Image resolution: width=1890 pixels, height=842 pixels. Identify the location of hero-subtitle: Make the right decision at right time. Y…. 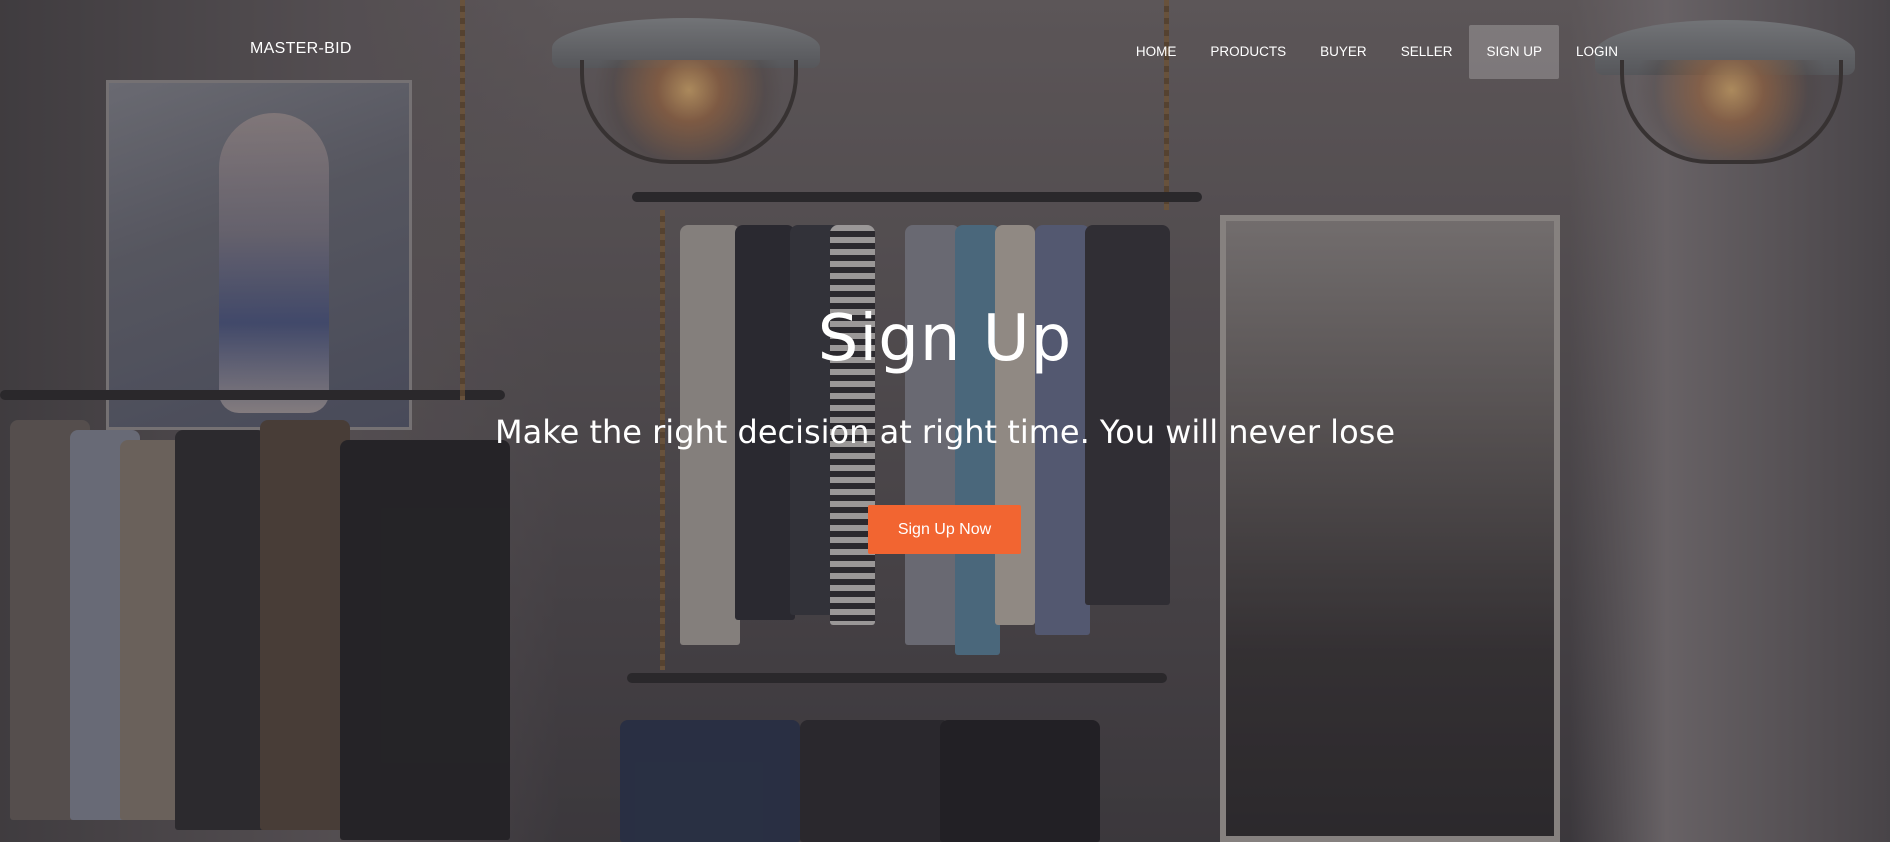
(944, 432).